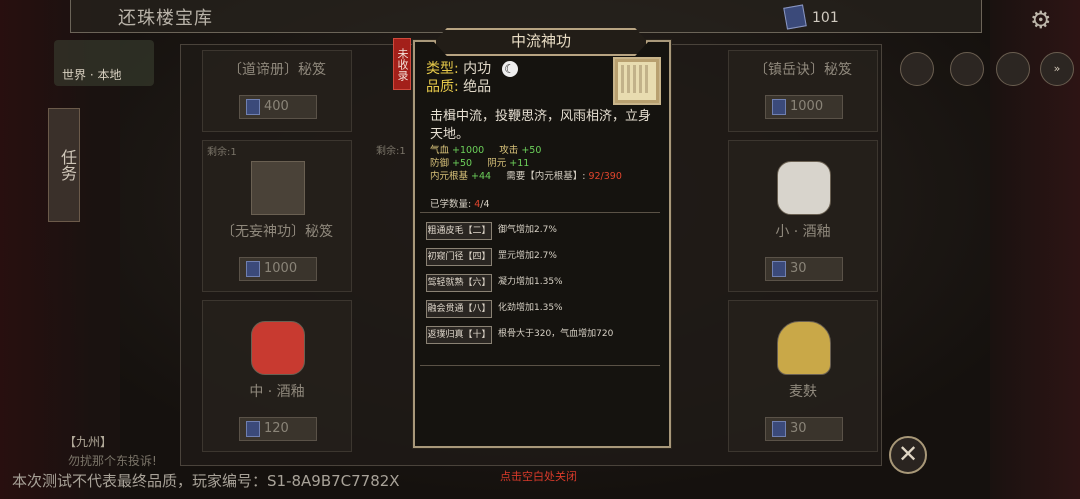  Describe the element at coordinates (278, 188) in the screenshot. I see `scroll-icon` at that location.